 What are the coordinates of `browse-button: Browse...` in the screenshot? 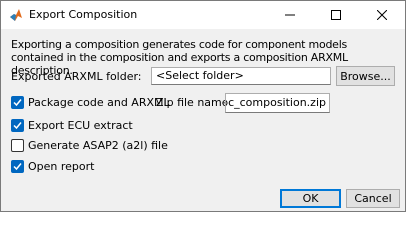 It's located at (365, 76).